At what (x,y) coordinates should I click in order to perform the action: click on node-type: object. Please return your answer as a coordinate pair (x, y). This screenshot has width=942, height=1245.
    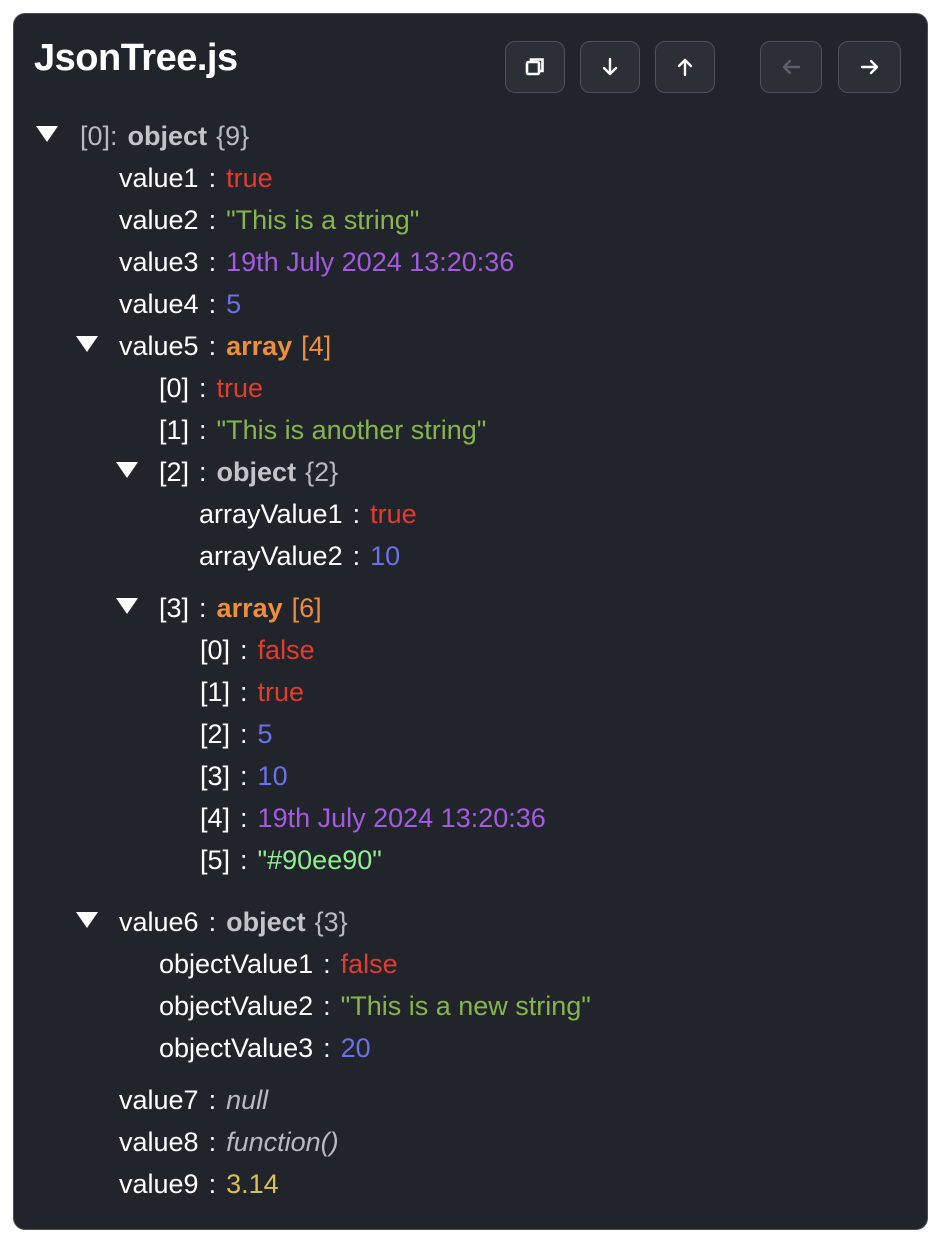
    Looking at the image, I should click on (266, 921).